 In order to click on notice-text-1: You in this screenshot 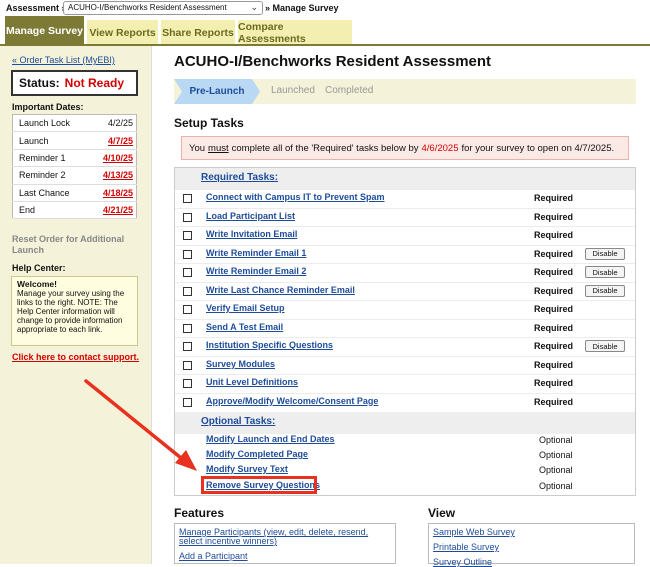, I will do `click(197, 148)`.